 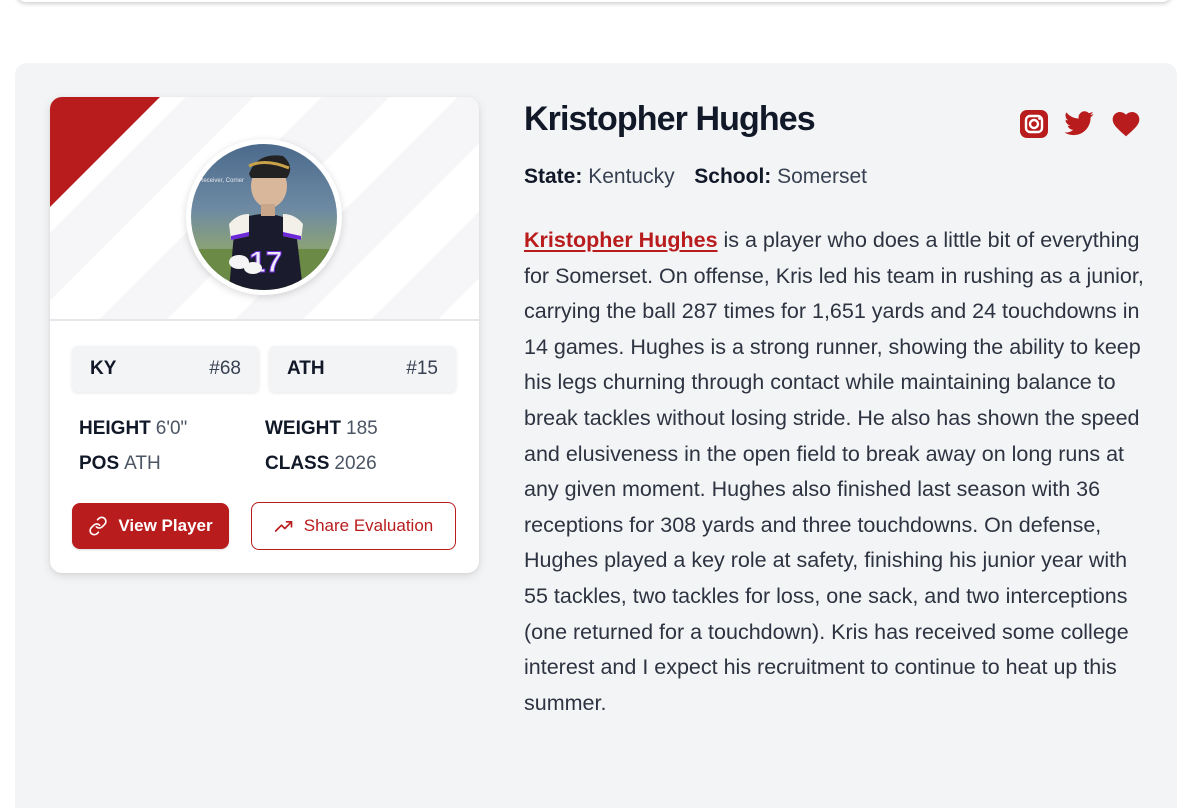 What do you see at coordinates (362, 369) in the screenshot?
I see `position-rank-badge: ATH #15` at bounding box center [362, 369].